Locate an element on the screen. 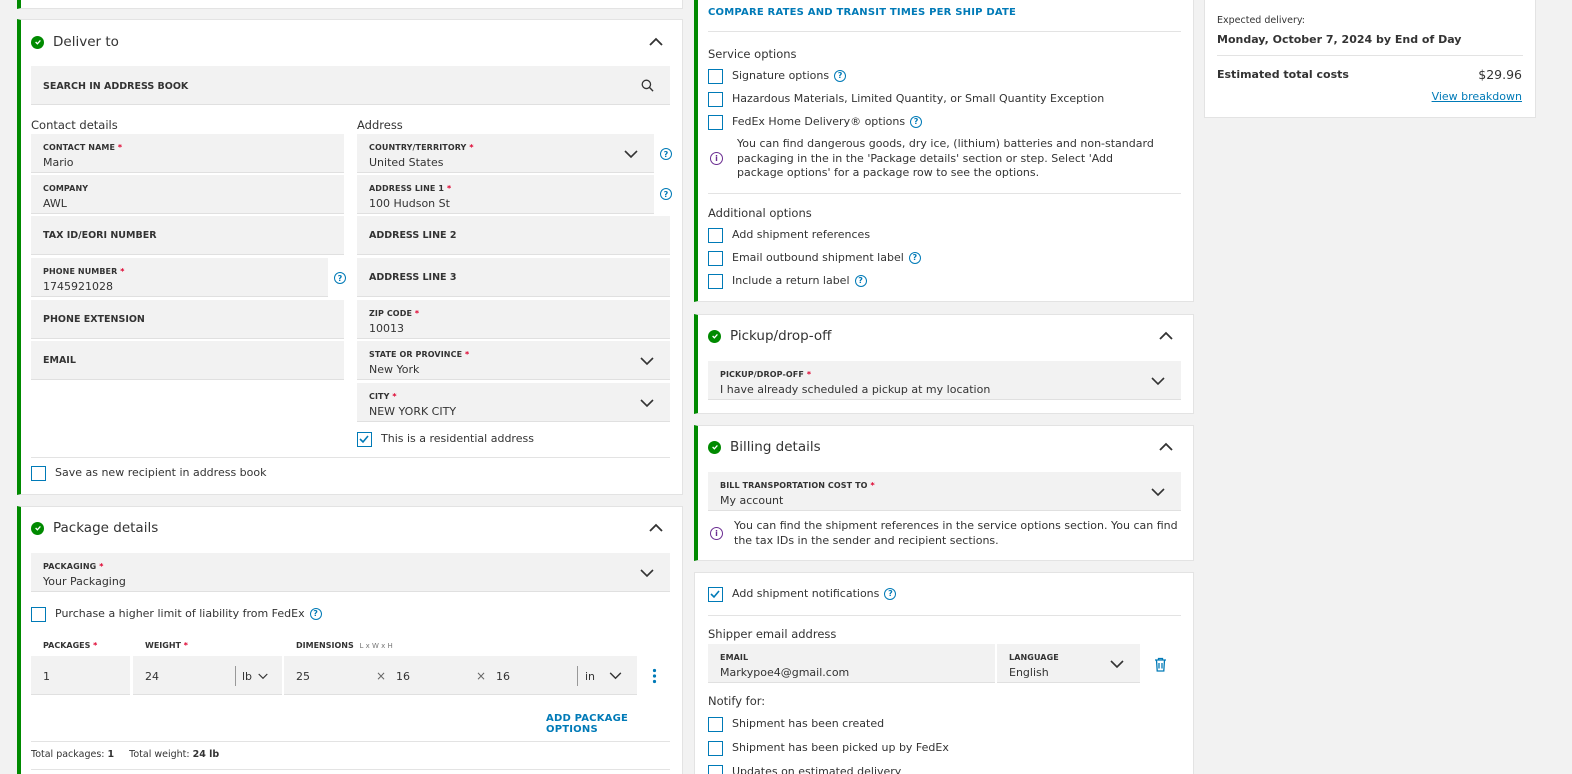 This screenshot has height=774, width=1572. phone-extension-field: PHONE EXTENSION is located at coordinates (187, 319).